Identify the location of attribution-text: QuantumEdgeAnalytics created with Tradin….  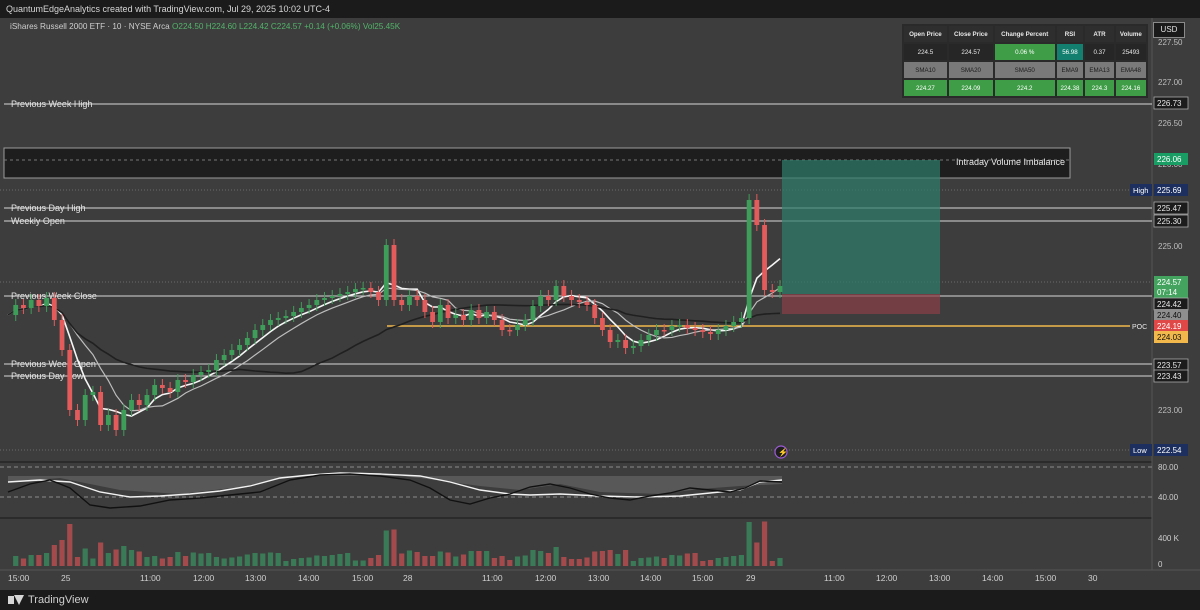
(168, 9).